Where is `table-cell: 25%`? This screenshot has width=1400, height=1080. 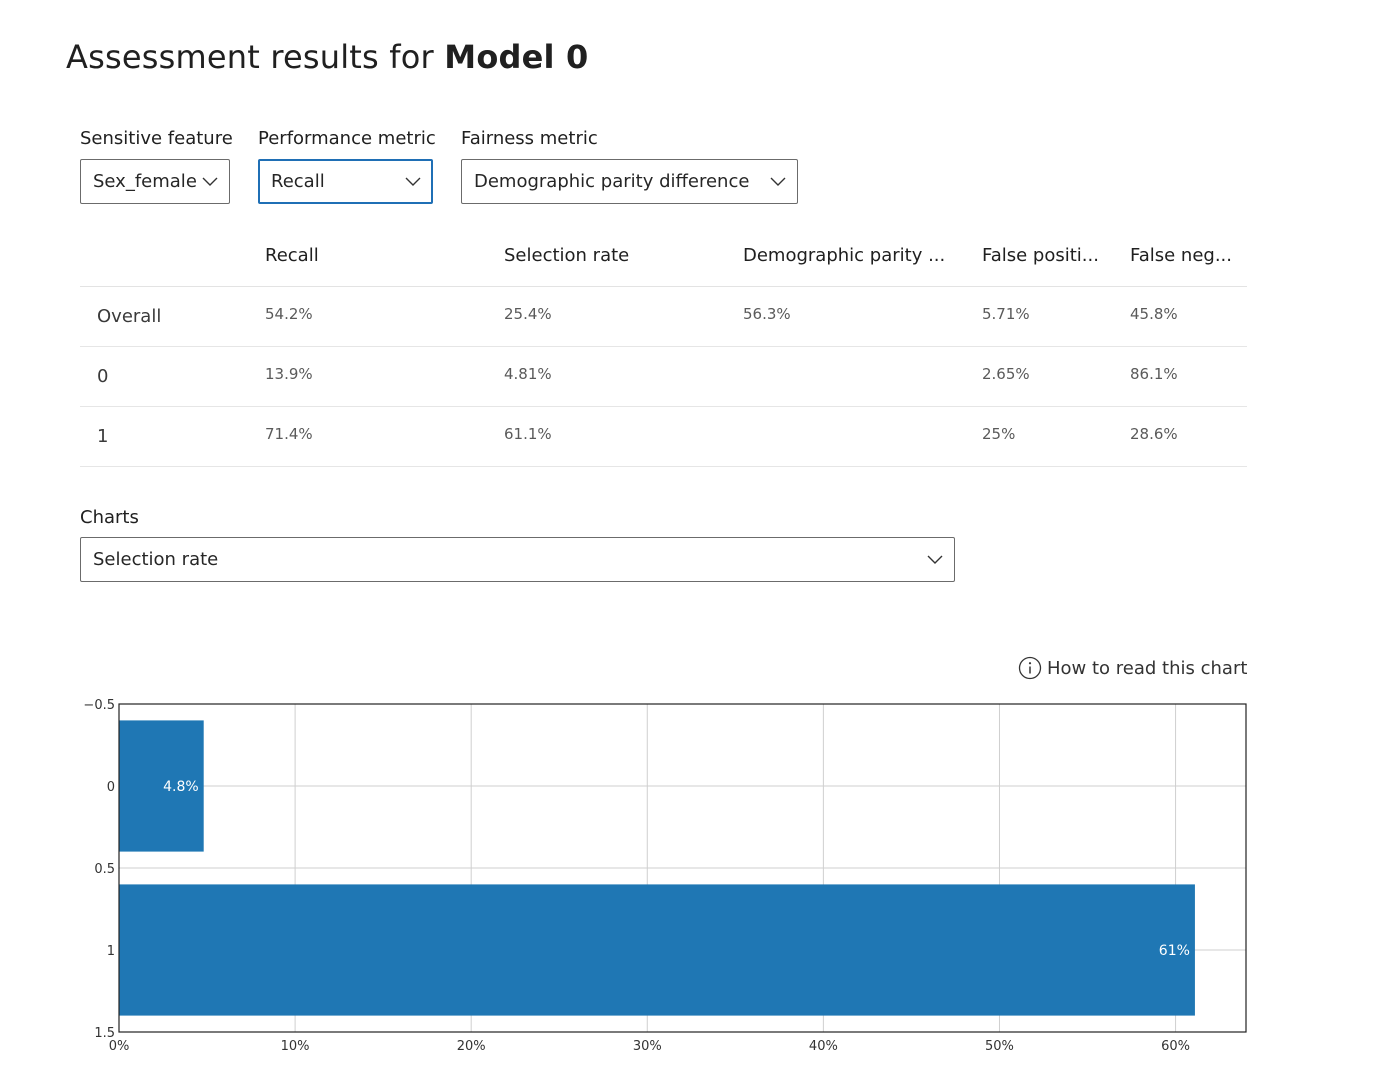 table-cell: 25% is located at coordinates (999, 434).